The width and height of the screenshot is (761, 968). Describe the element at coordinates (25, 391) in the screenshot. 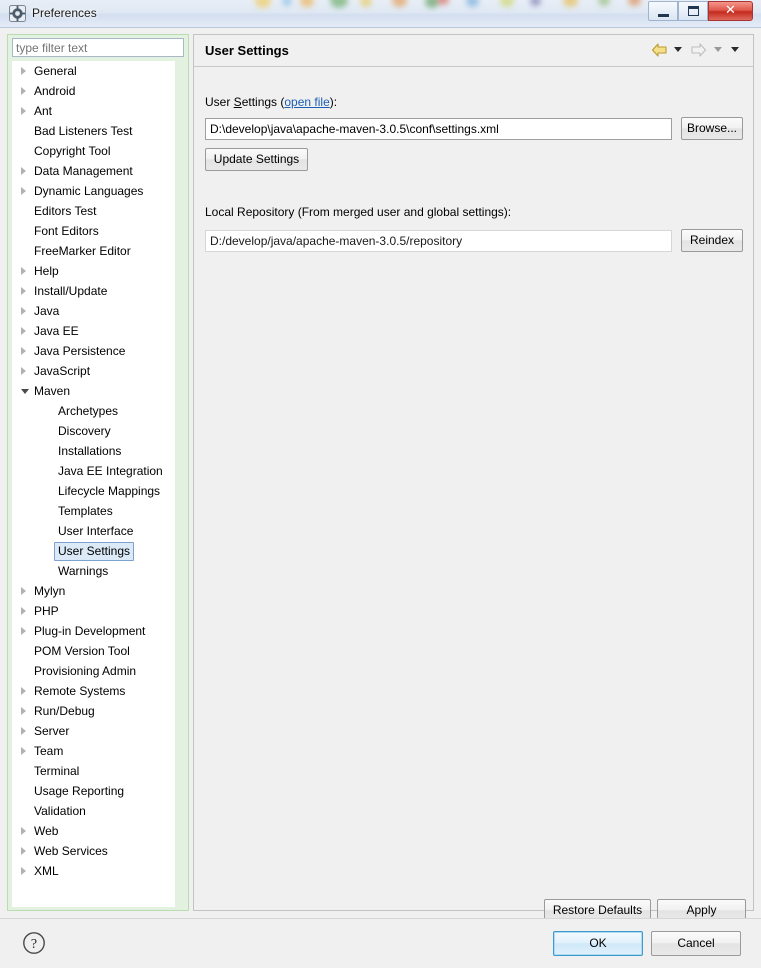

I see `chevron-down-icon` at that location.